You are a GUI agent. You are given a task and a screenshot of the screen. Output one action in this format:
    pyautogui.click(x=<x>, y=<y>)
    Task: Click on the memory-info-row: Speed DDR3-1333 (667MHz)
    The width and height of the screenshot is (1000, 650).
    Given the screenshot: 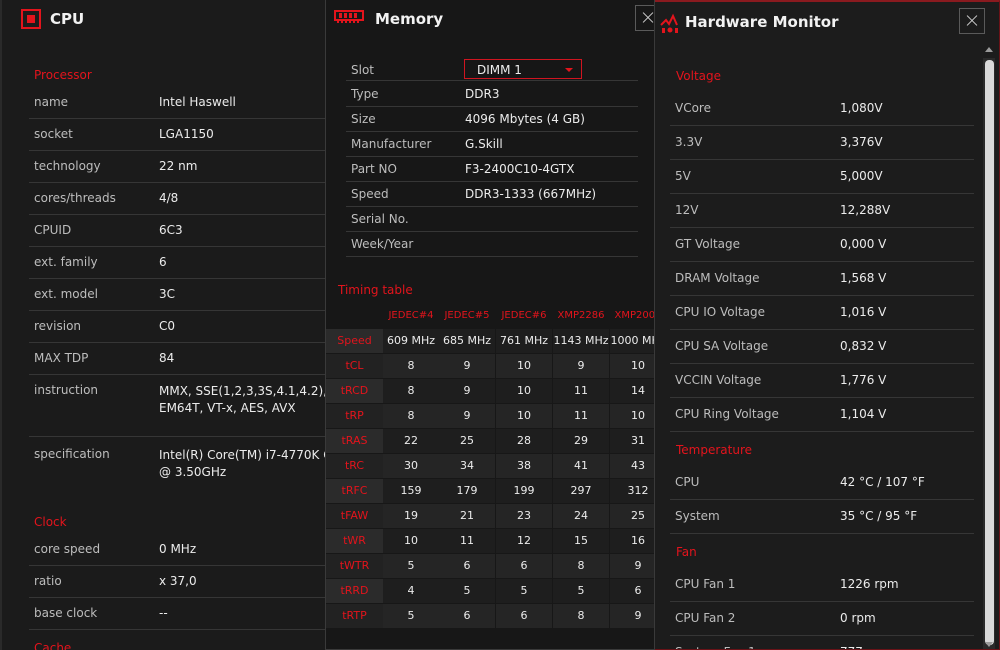 What is the action you would take?
    pyautogui.click(x=492, y=194)
    